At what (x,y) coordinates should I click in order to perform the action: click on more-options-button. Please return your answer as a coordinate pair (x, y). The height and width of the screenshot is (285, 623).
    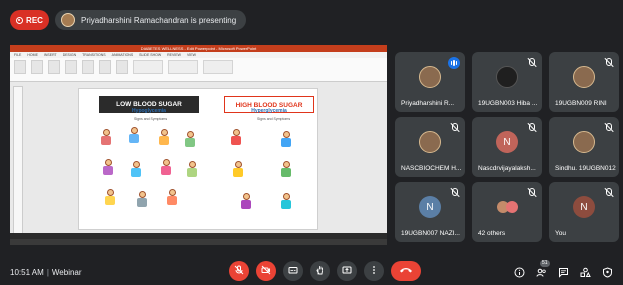
    Looking at the image, I should click on (374, 271).